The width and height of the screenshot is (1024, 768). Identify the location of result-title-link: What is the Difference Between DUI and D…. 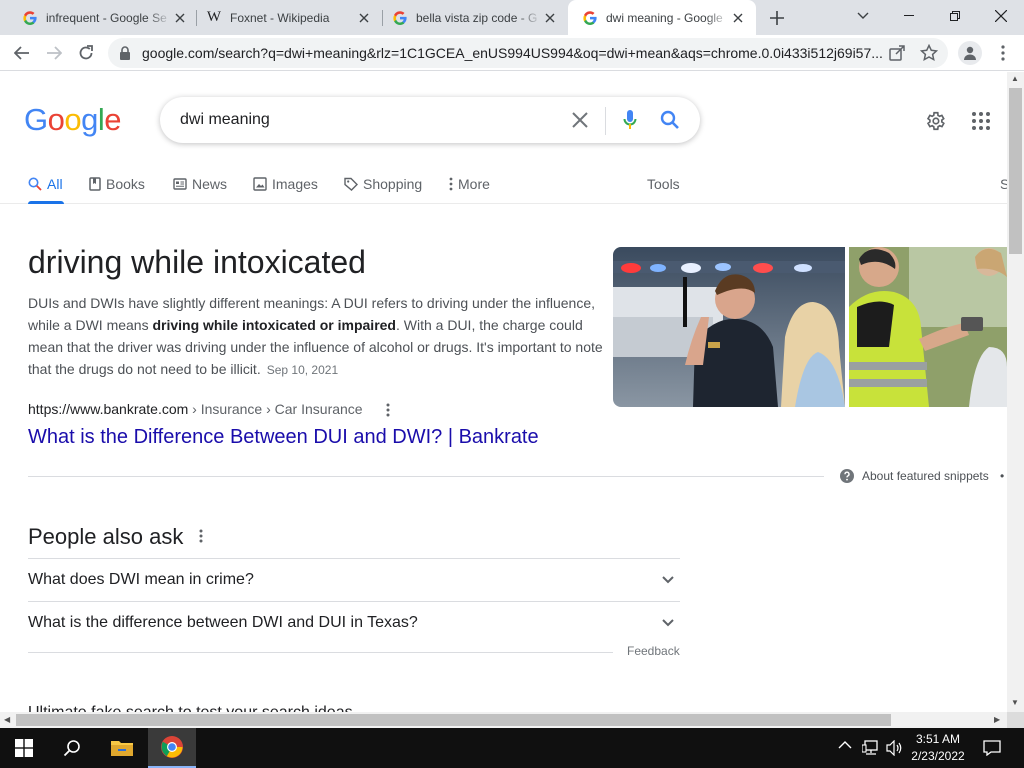
(283, 437).